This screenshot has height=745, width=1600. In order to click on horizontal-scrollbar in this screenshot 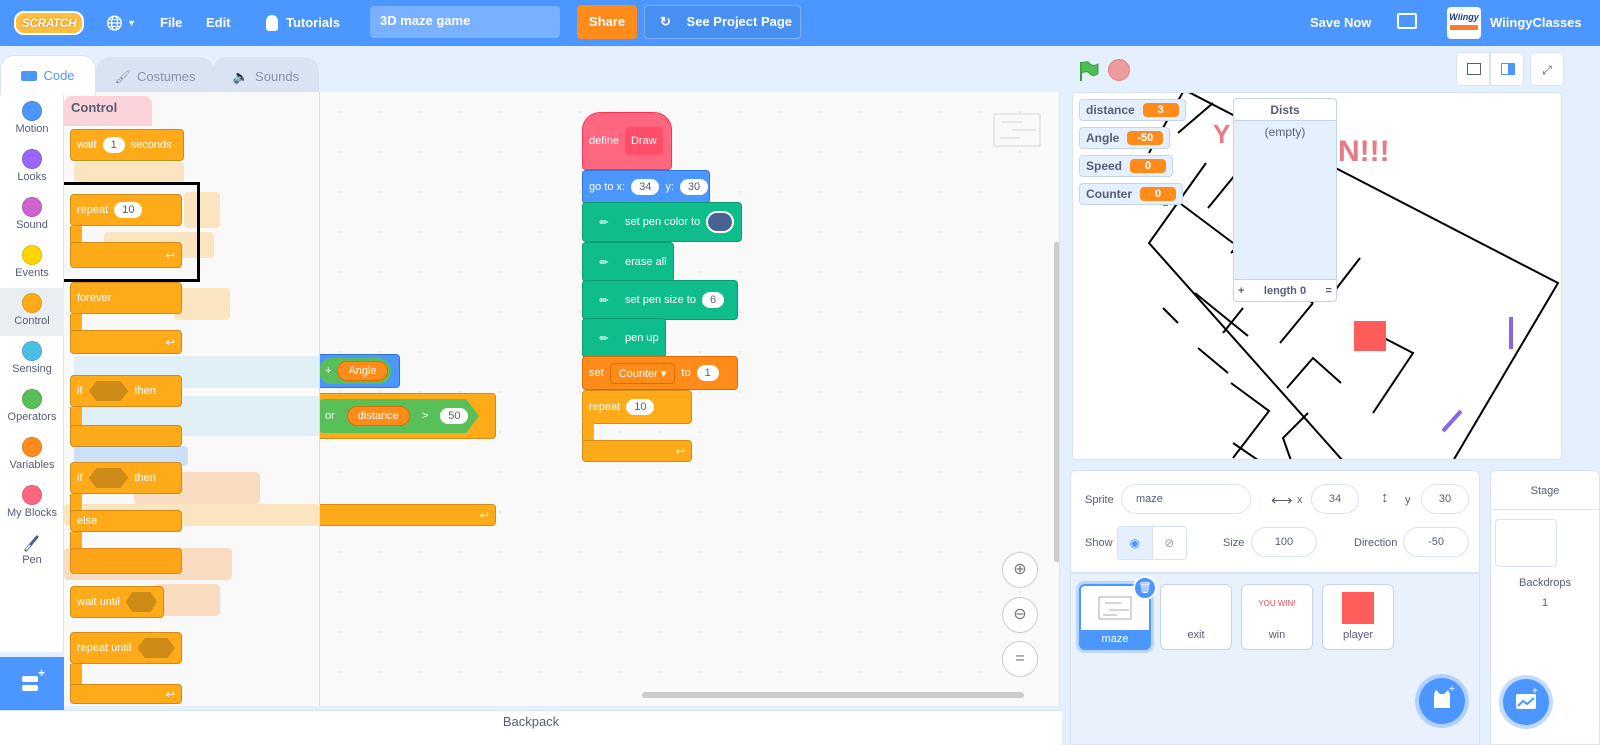, I will do `click(833, 695)`.